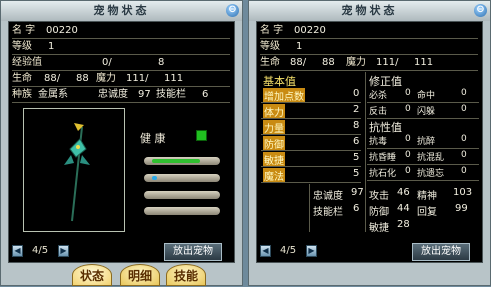 The image size is (491, 287). I want to click on correction_stats-label: 命中, so click(426, 96).